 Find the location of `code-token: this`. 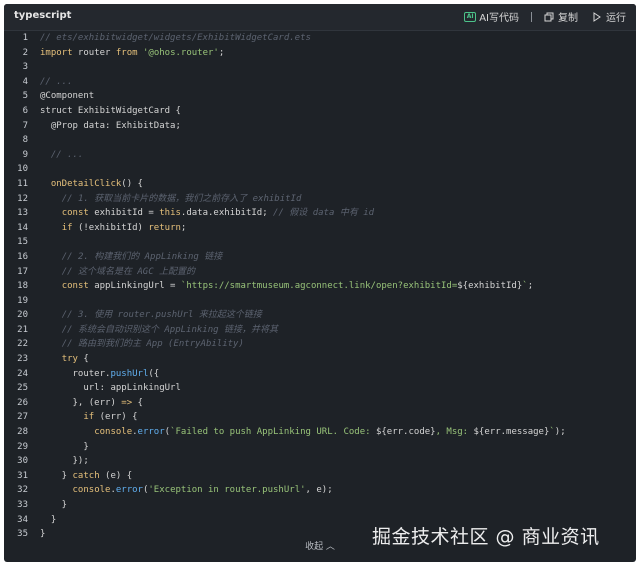

code-token: this is located at coordinates (170, 213).